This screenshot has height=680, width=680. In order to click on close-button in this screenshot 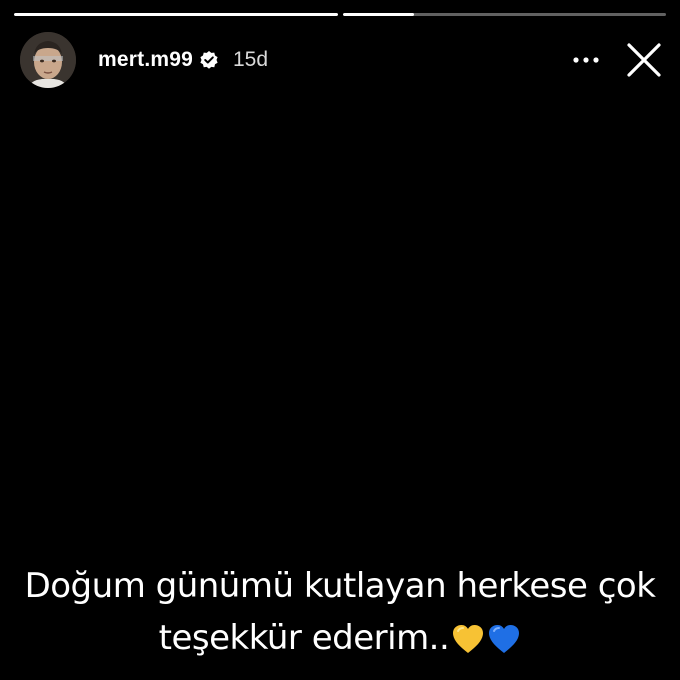, I will do `click(644, 60)`.